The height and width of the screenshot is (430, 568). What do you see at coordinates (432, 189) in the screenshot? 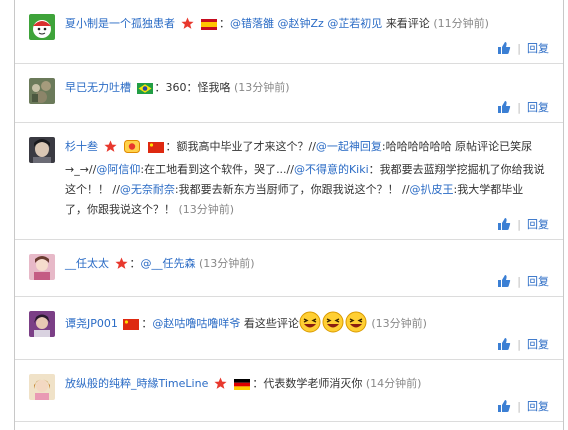
I see `mention-link: @扒皮王` at bounding box center [432, 189].